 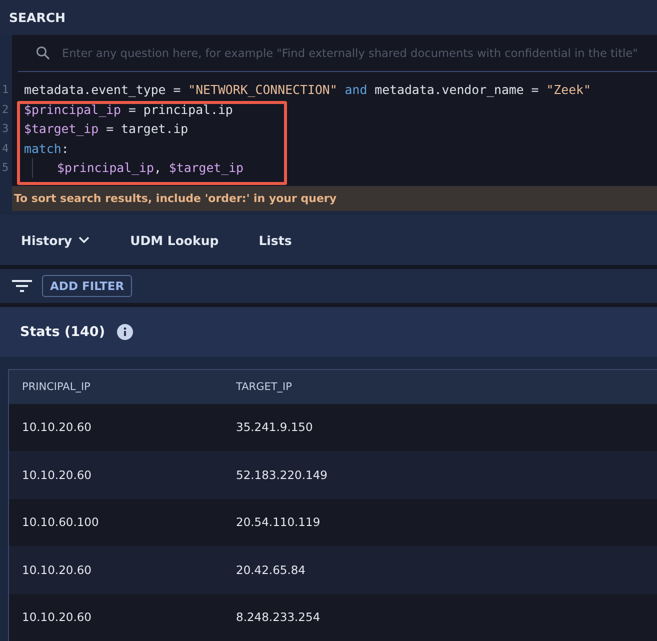 What do you see at coordinates (5, 90) in the screenshot?
I see `line-number: 1` at bounding box center [5, 90].